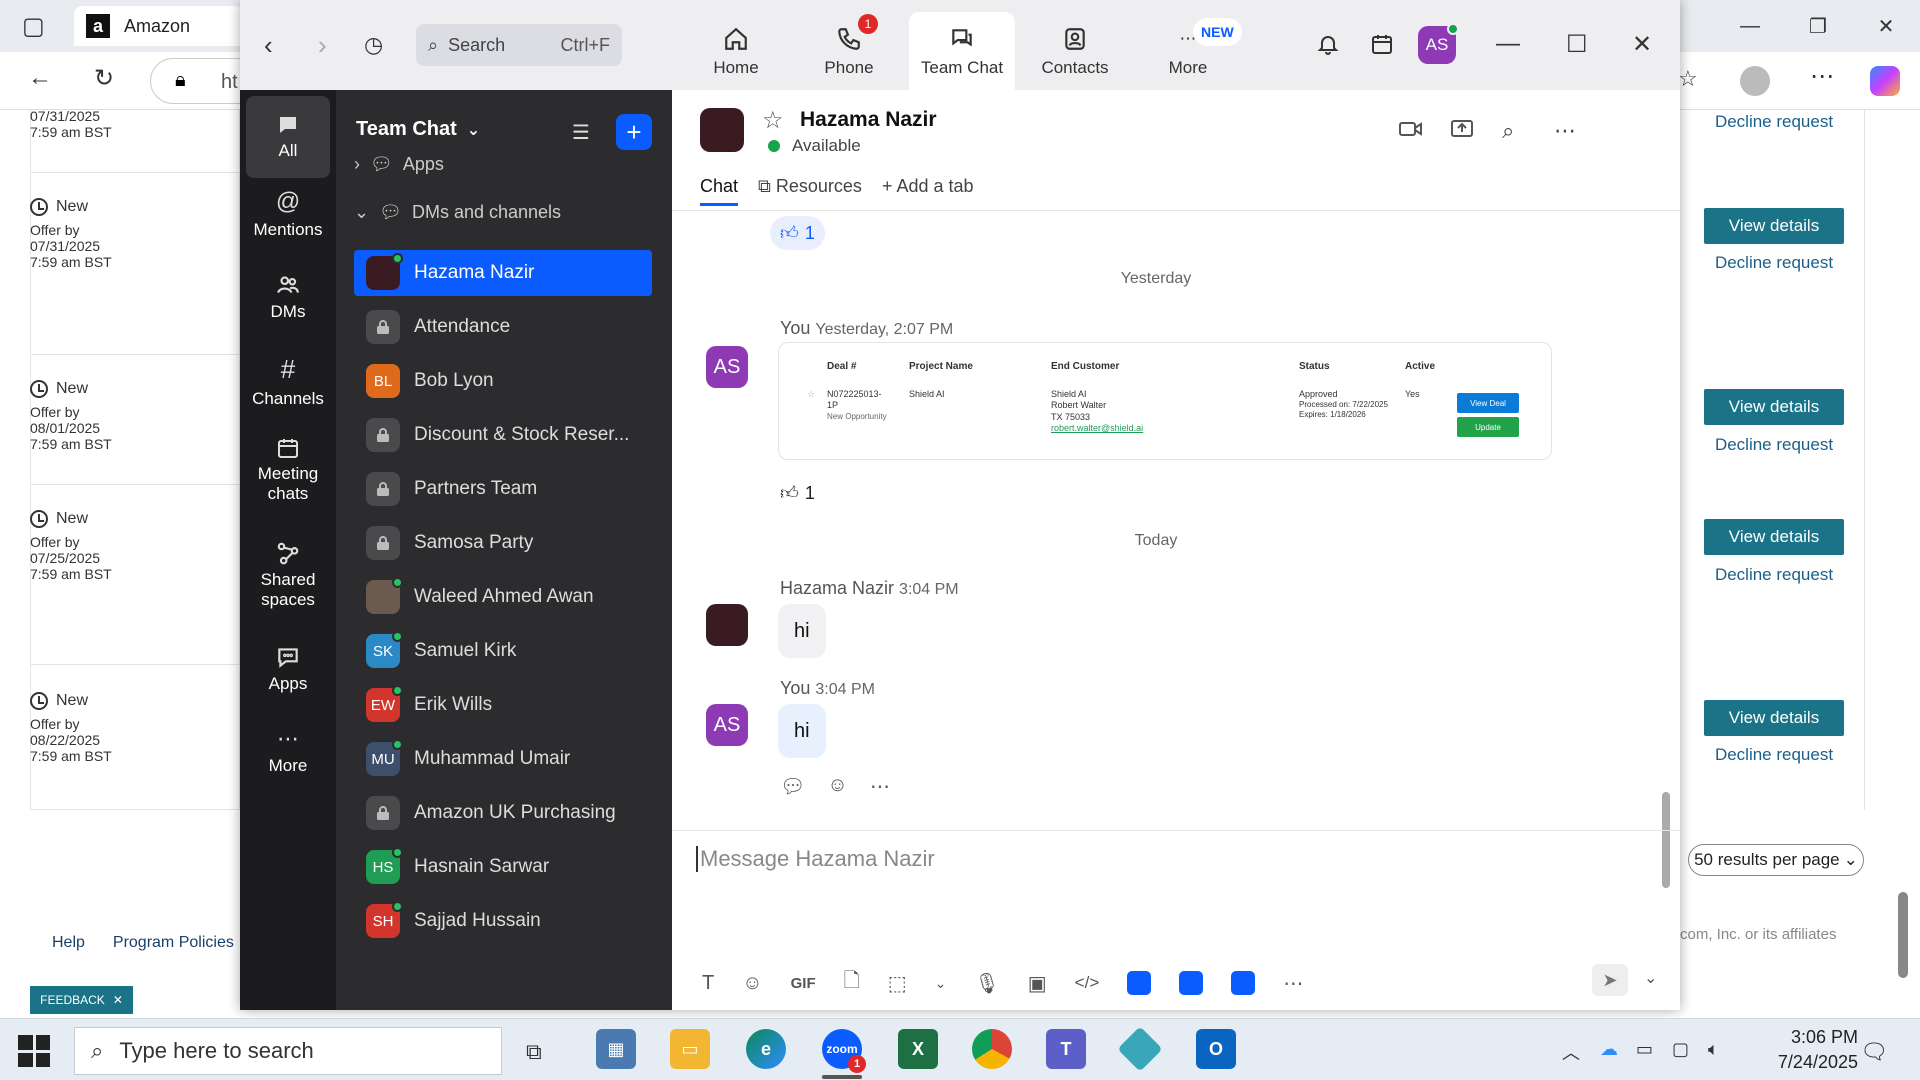 This screenshot has height=1080, width=1920. What do you see at coordinates (1037, 983) in the screenshot?
I see `video-message-icon: ▣` at bounding box center [1037, 983].